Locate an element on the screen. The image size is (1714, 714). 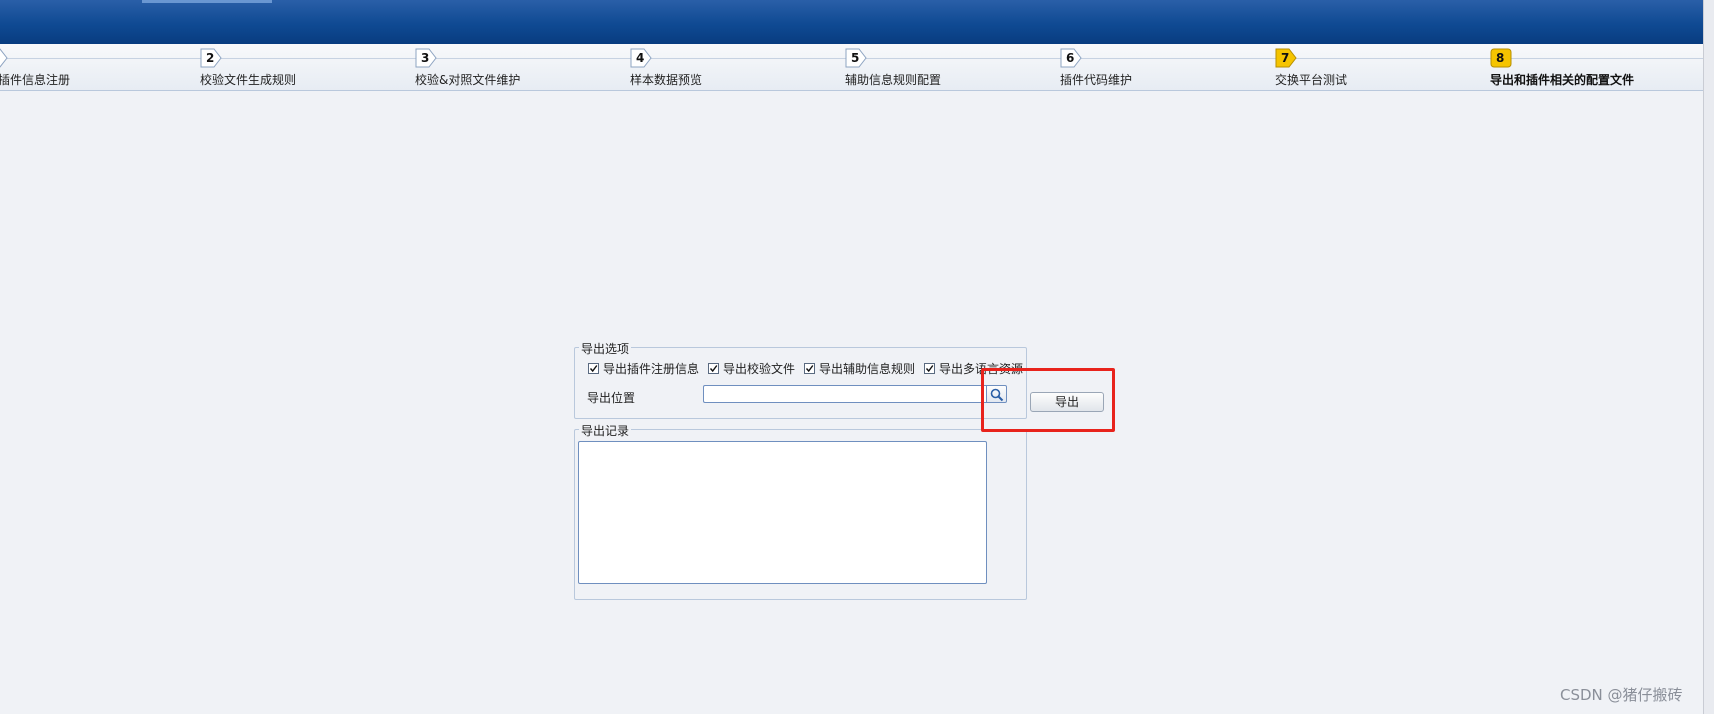
step-badge-4: 4 is located at coordinates (641, 58).